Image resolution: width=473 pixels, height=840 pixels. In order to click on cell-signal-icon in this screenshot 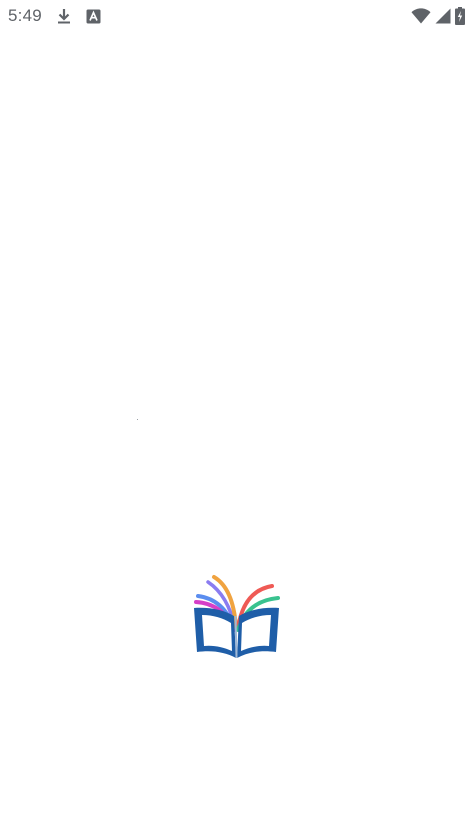, I will do `click(443, 16)`.